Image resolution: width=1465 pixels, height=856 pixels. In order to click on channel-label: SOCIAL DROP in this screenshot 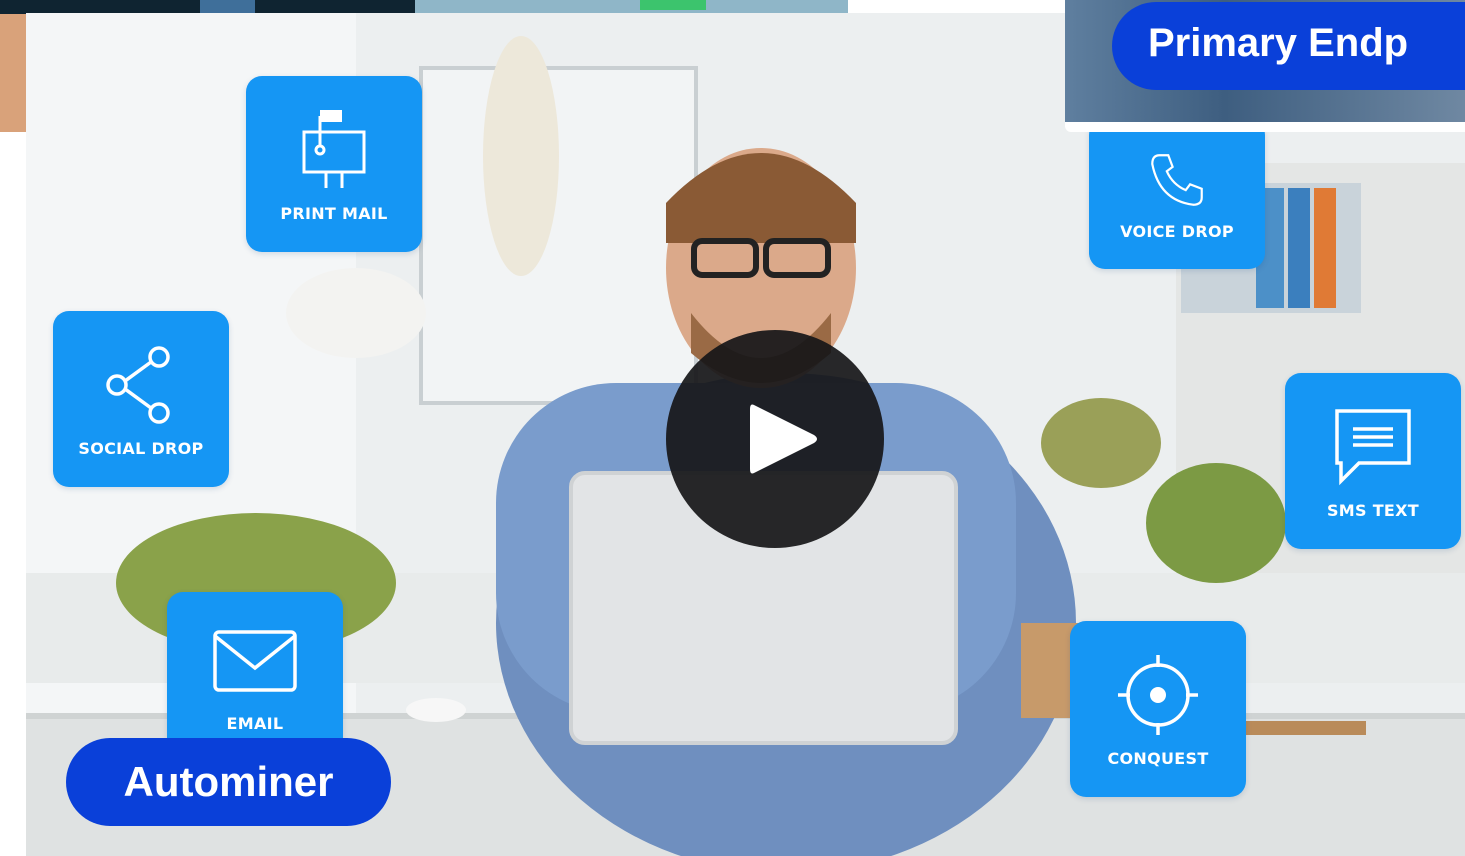, I will do `click(141, 448)`.